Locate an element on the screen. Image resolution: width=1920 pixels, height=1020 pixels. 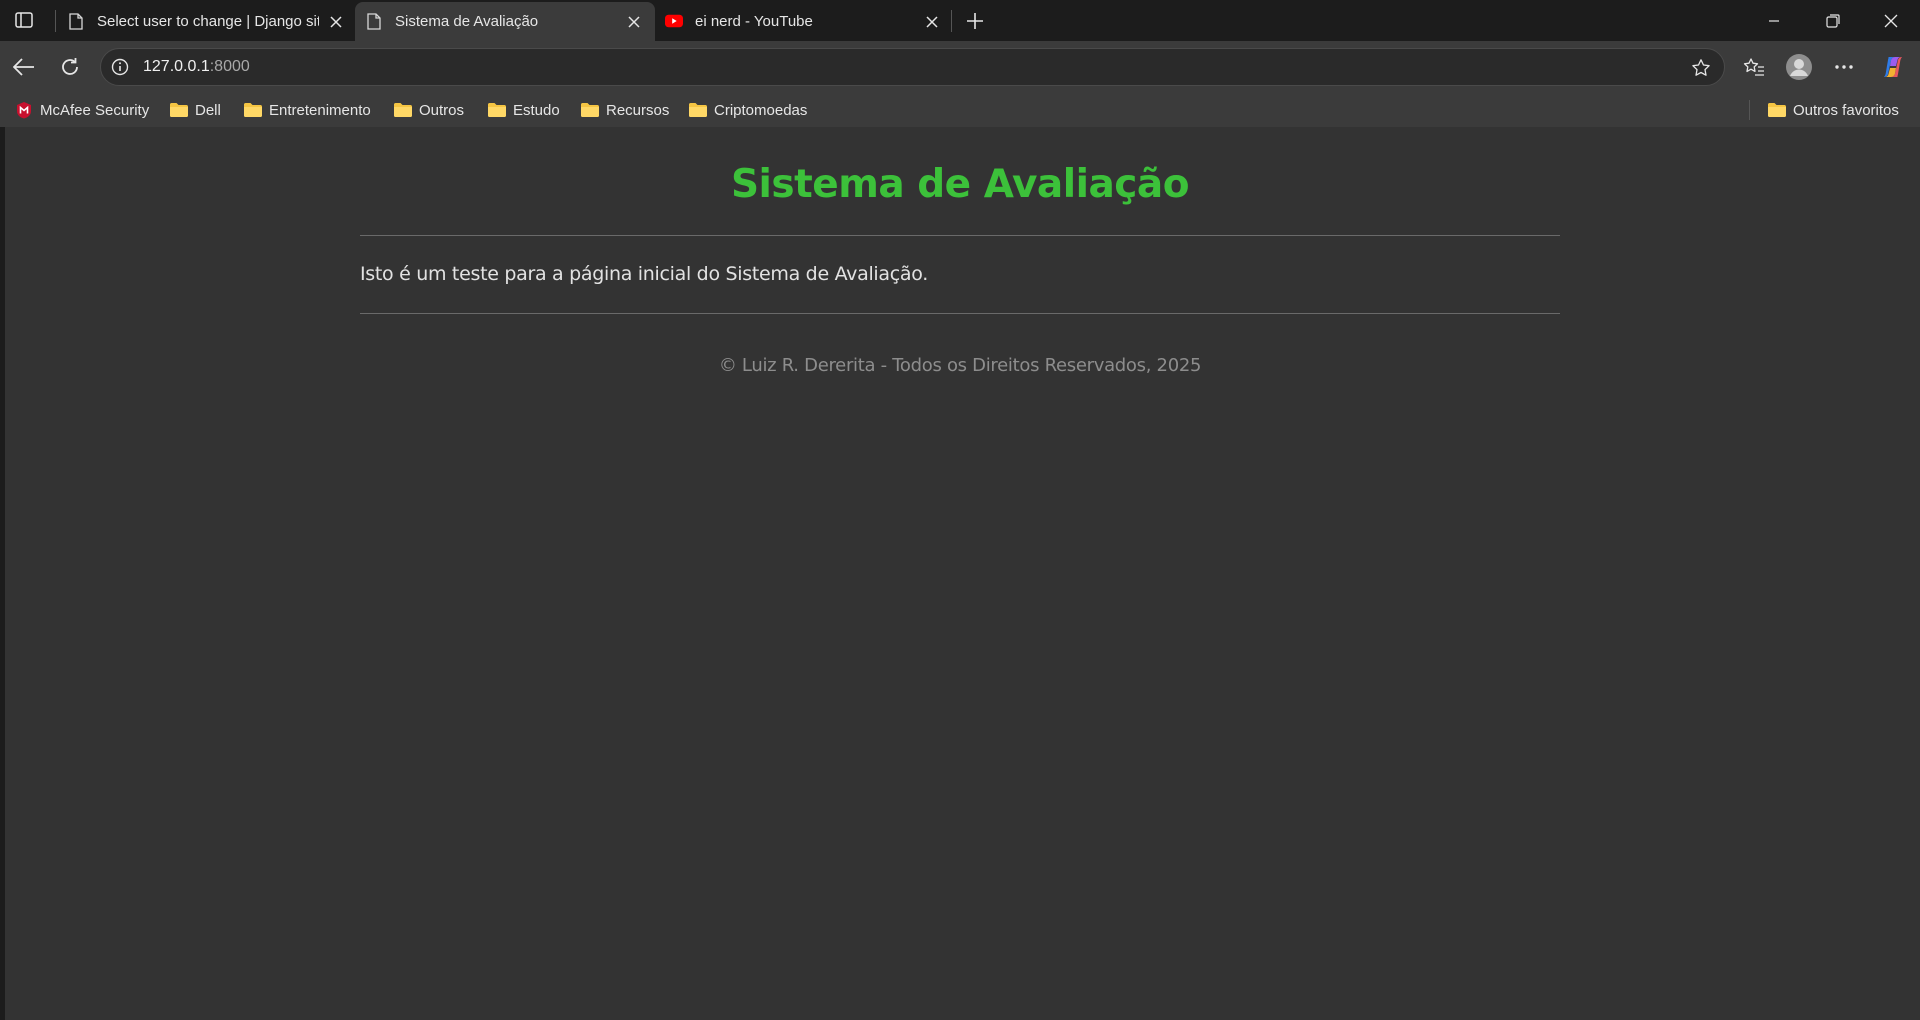
bookmark-label: McAfee Security is located at coordinates (95, 110).